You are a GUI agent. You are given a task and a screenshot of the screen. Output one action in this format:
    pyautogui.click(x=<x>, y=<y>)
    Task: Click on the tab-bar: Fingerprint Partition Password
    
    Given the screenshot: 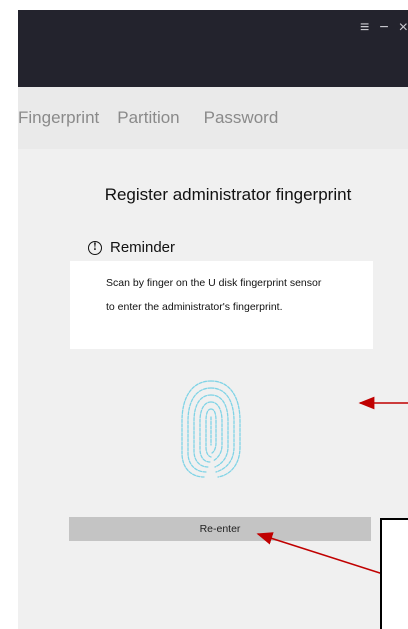 What is the action you would take?
    pyautogui.click(x=213, y=118)
    